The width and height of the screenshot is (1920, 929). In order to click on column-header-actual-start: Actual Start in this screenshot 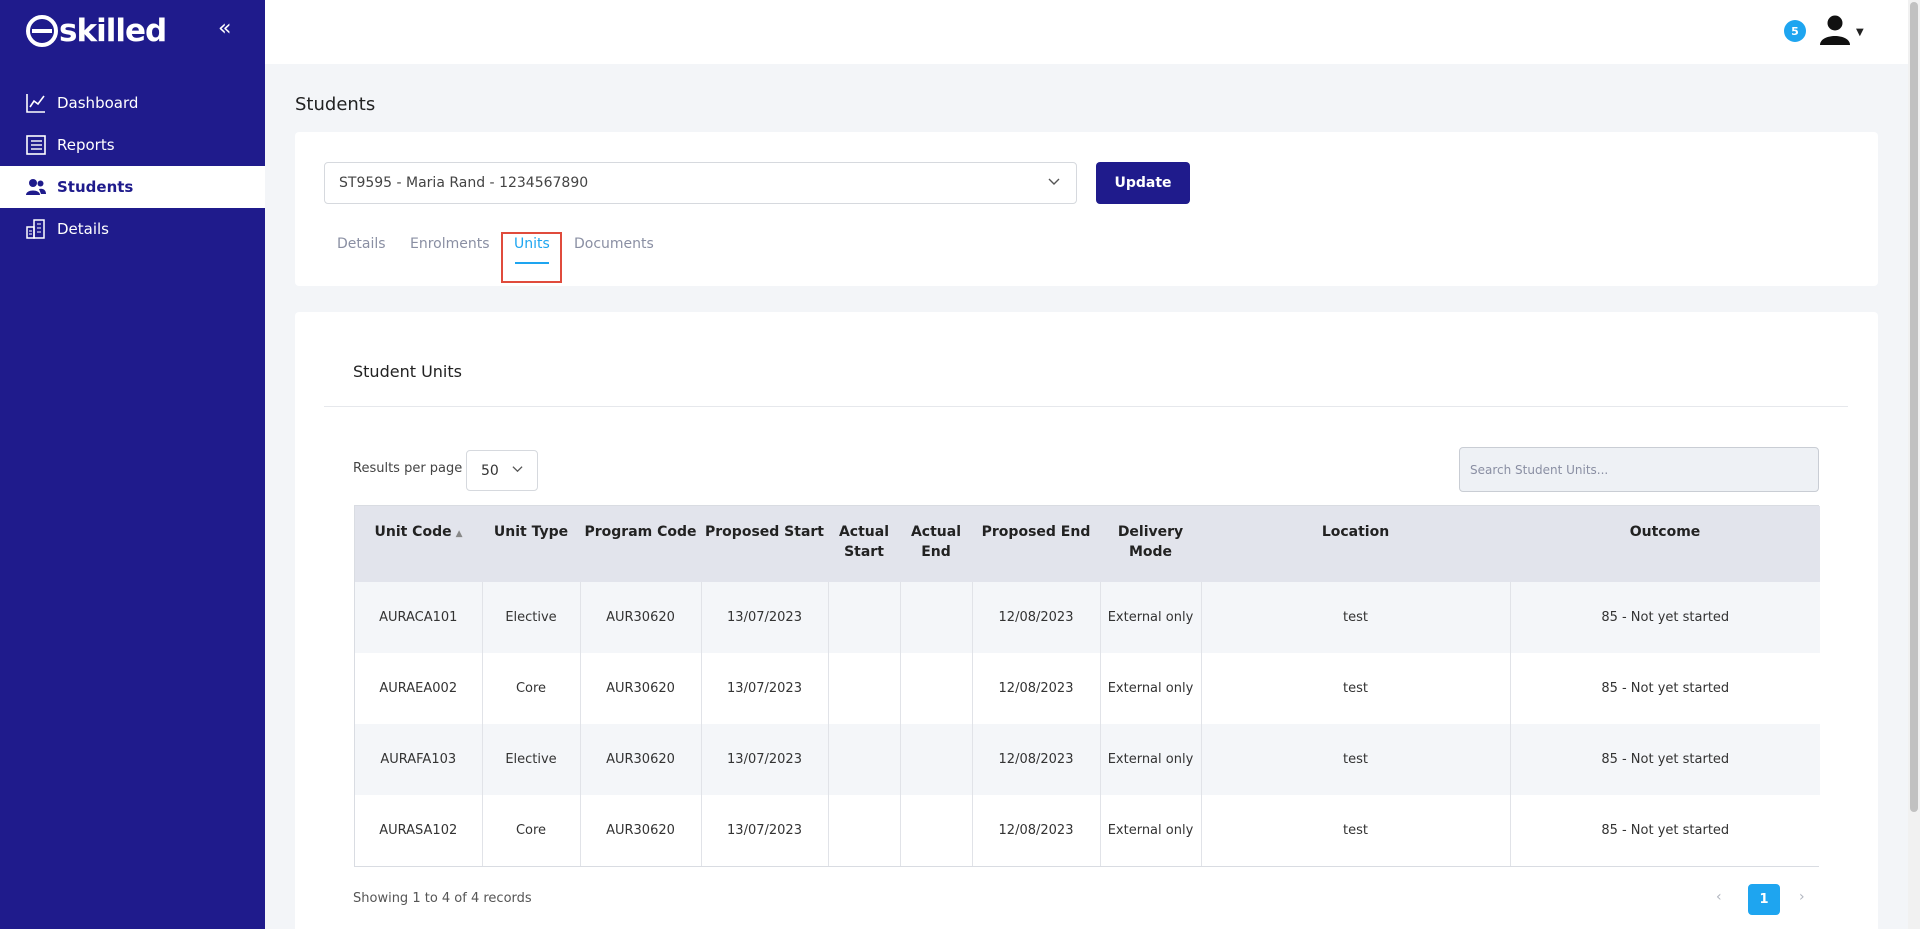, I will do `click(864, 544)`.